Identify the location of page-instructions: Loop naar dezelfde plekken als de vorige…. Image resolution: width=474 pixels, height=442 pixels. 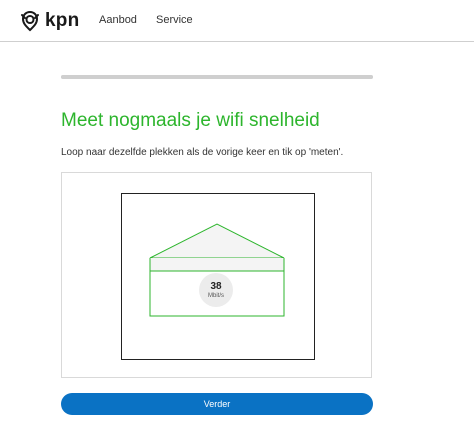
(202, 152).